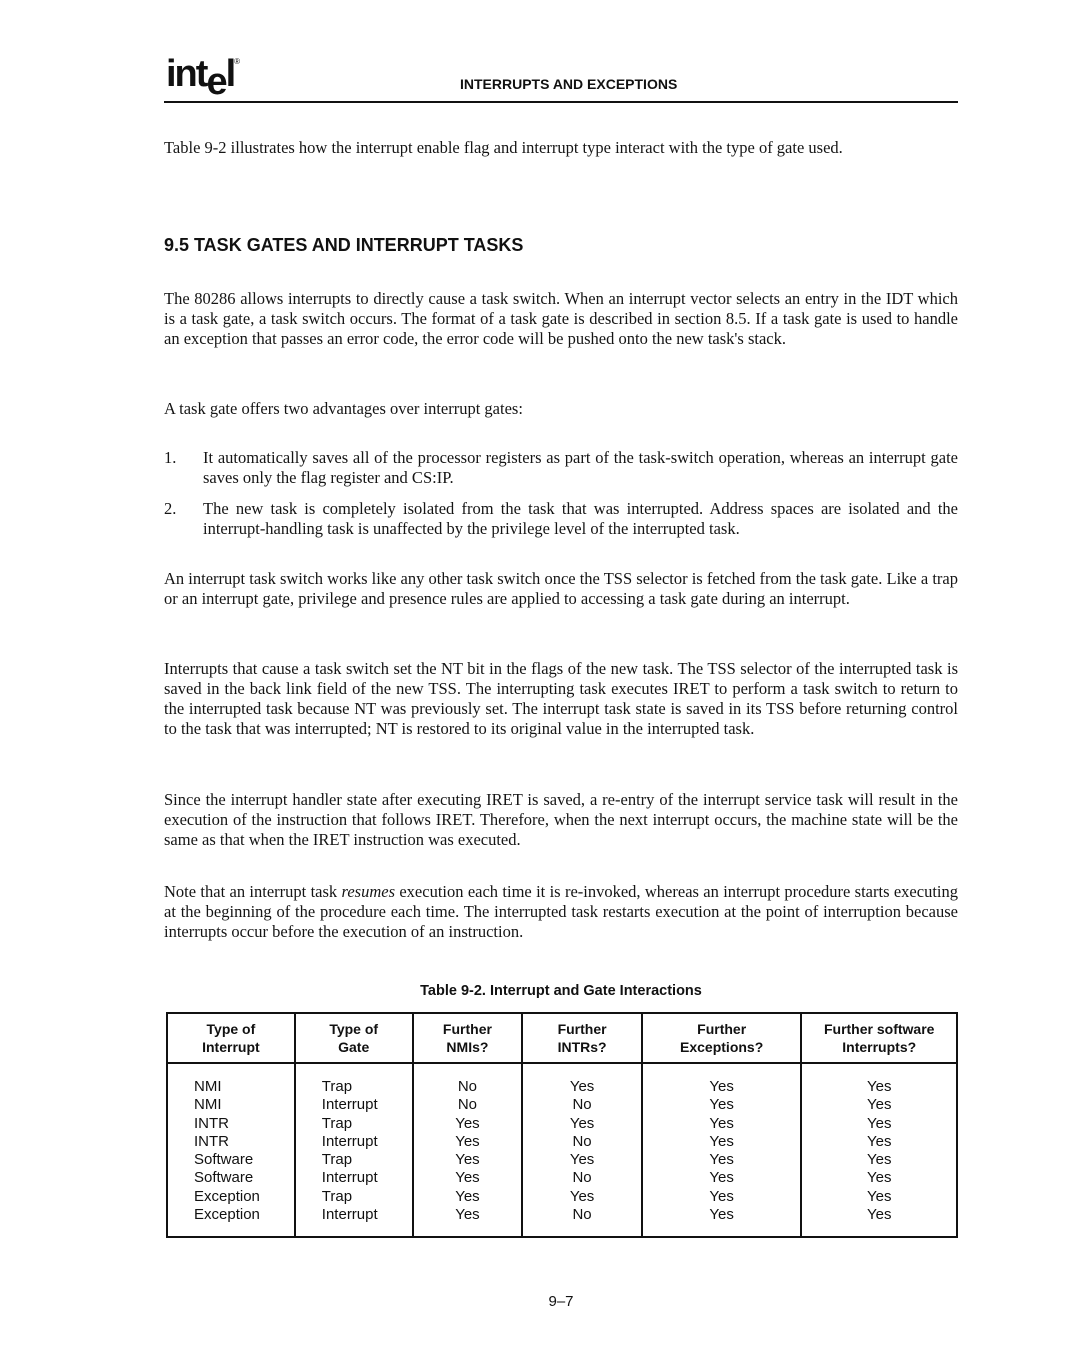  Describe the element at coordinates (170, 508) in the screenshot. I see `list-number: 2.` at that location.